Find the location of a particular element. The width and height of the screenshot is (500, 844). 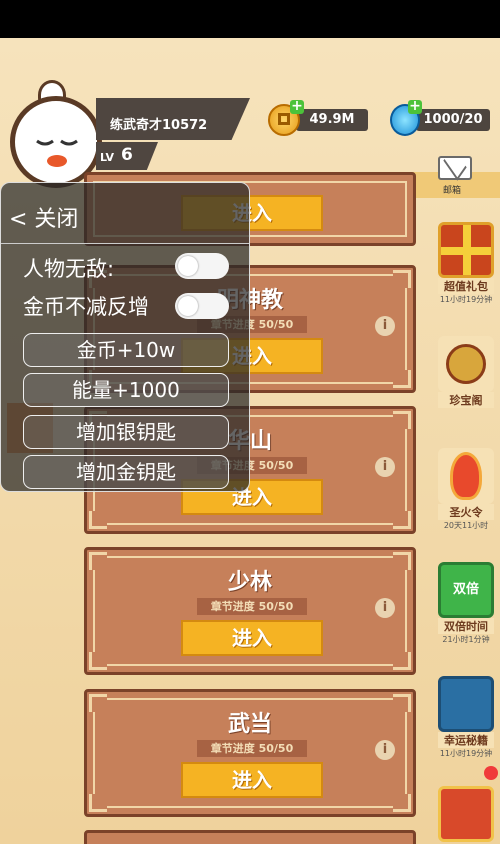

gold-counter: 49.9M is located at coordinates (332, 120).